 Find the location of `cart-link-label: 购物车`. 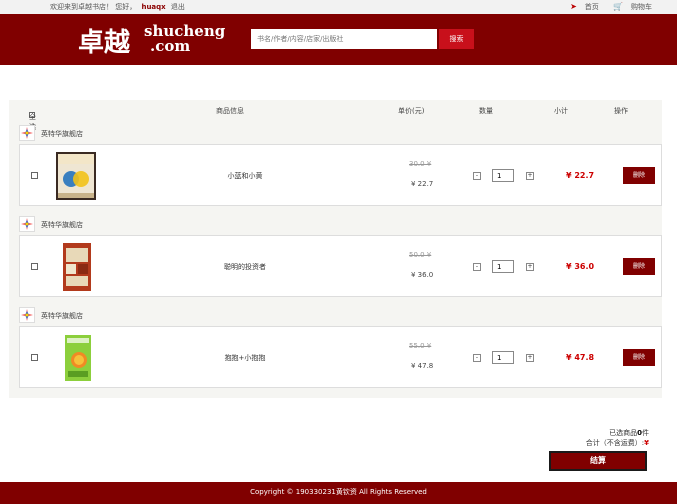

cart-link-label: 购物车 is located at coordinates (641, 7).